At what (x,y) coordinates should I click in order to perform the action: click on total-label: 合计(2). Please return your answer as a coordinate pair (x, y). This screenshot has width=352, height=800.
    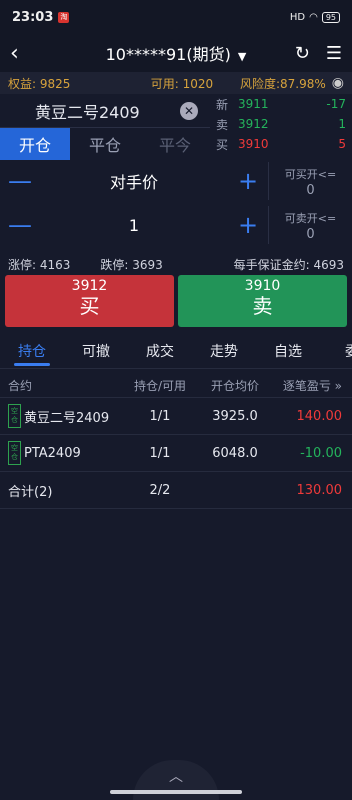
    Looking at the image, I should click on (30, 492).